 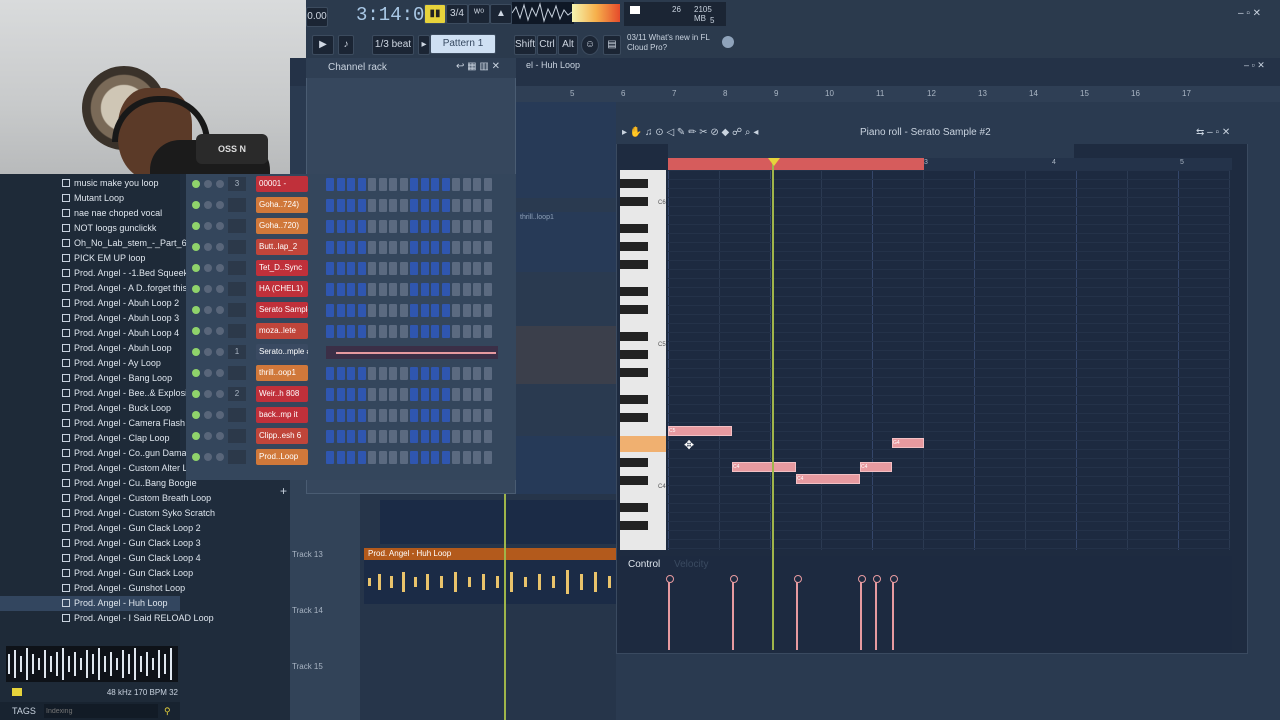 What do you see at coordinates (105, 498) in the screenshot?
I see `browser-item: Prod. Angel - Custom Breath Loop` at bounding box center [105, 498].